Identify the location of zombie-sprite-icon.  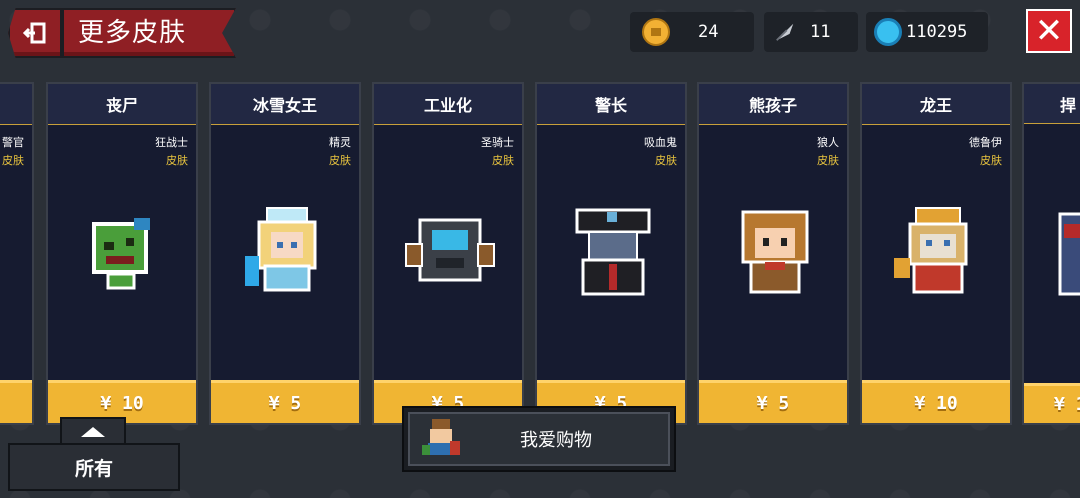
(121, 254).